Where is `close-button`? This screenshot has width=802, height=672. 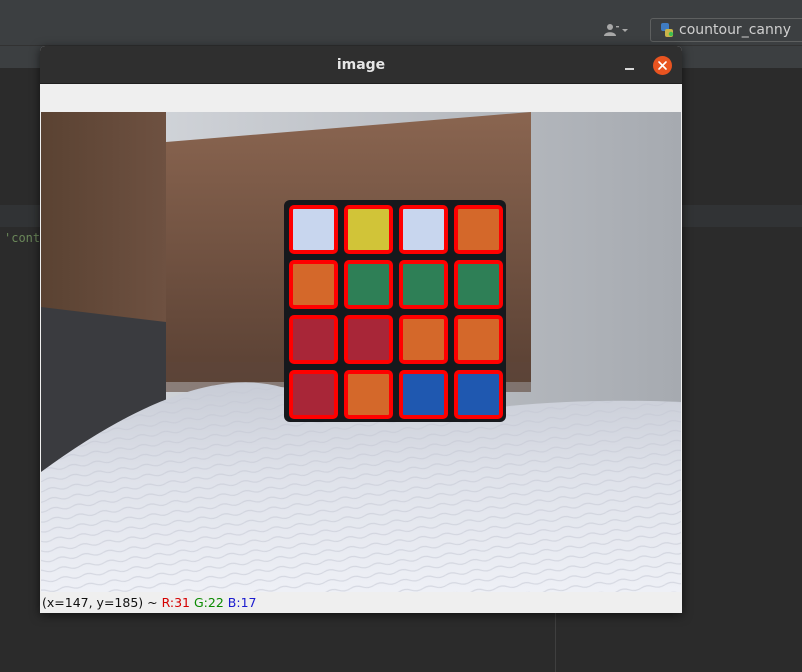
close-button is located at coordinates (662, 65).